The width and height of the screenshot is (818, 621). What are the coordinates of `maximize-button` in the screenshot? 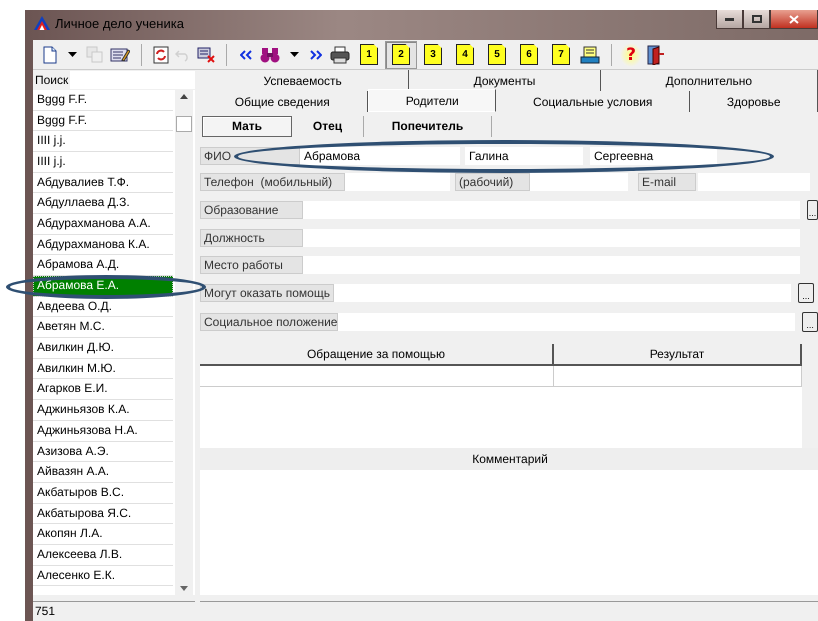 It's located at (756, 19).